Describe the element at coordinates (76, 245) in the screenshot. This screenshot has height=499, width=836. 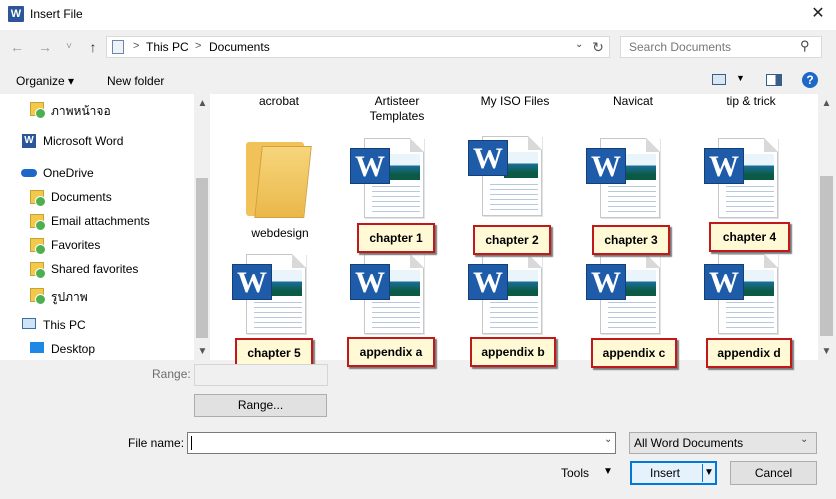
I see `sidebar-item-label: Favorites` at that location.